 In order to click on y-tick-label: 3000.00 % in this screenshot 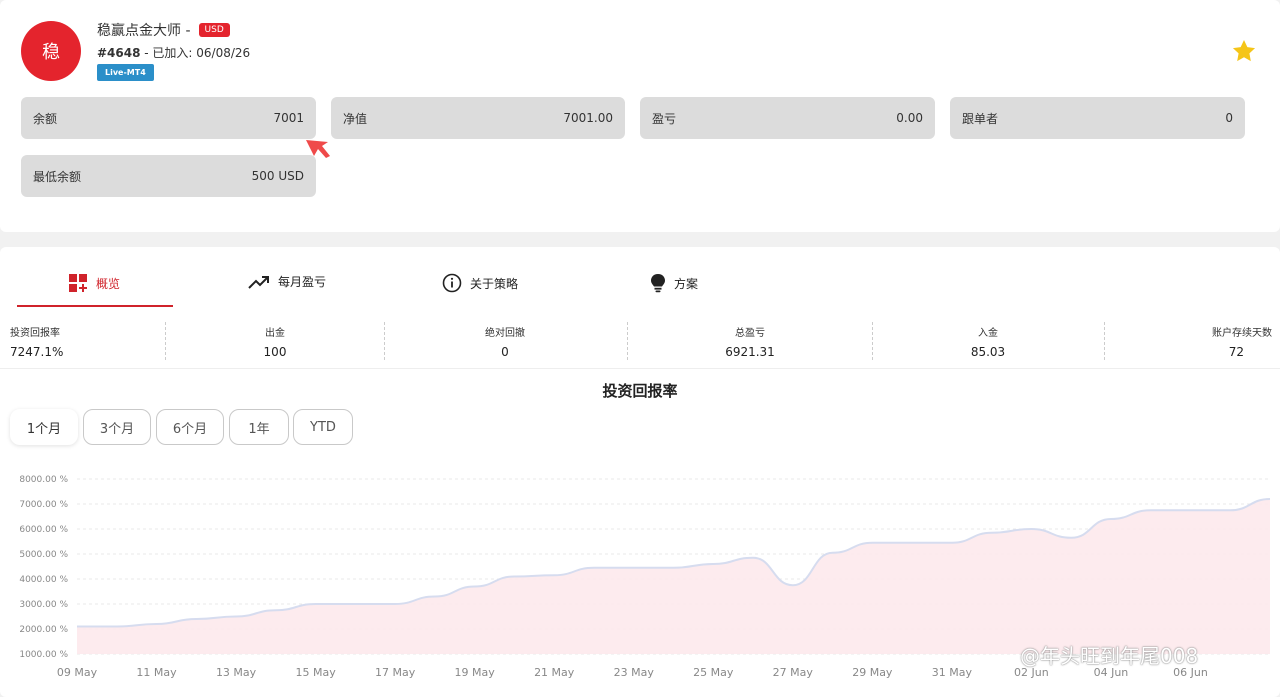, I will do `click(43, 605)`.